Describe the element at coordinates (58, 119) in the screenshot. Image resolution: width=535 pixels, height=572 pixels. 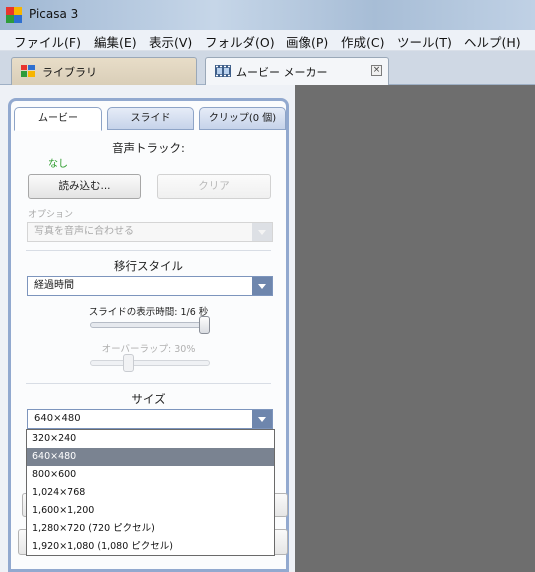
I see `tab-movie: ムービー` at that location.